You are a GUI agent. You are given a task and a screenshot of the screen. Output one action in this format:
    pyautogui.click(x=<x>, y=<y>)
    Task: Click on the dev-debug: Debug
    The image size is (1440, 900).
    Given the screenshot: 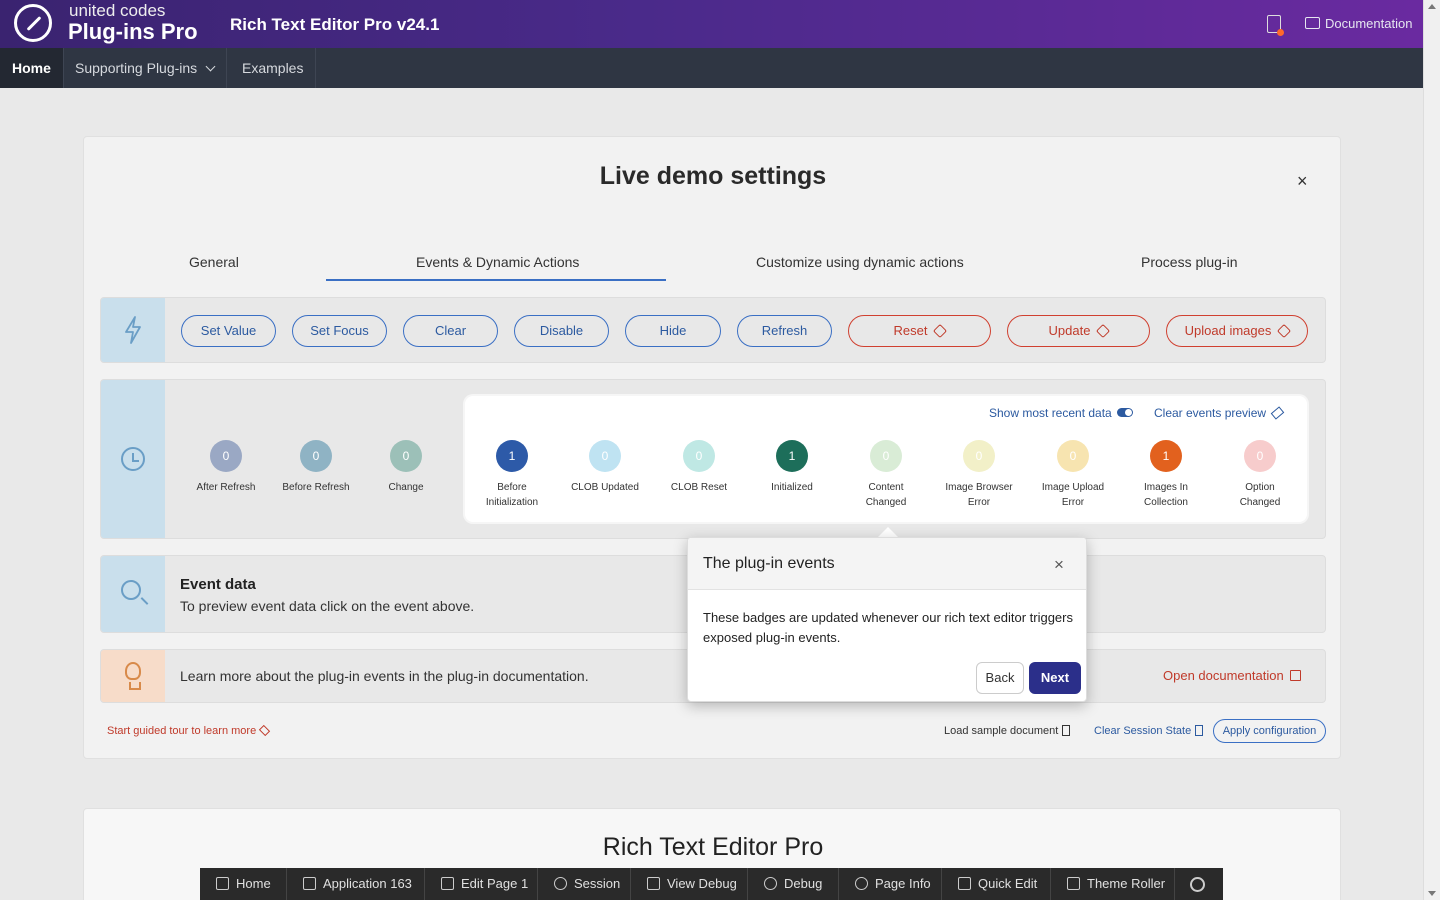 What is the action you would take?
    pyautogui.click(x=793, y=884)
    